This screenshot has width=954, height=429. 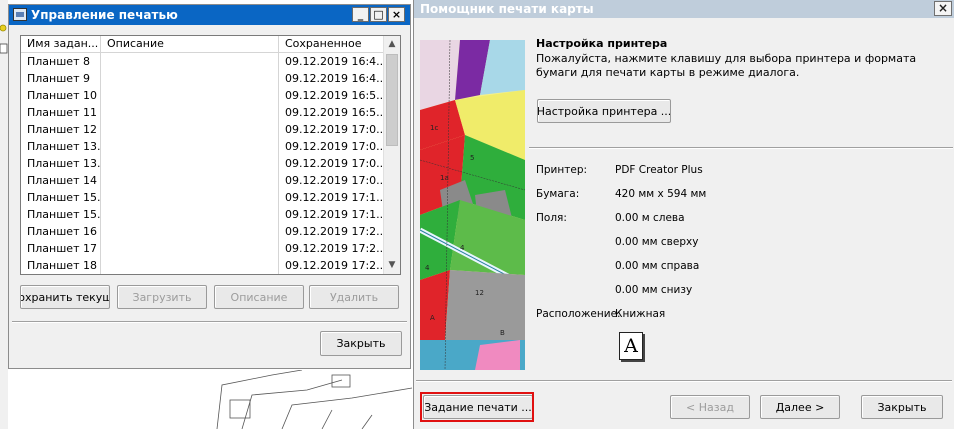 What do you see at coordinates (61, 78) in the screenshot?
I see `cell-name: Планшет 9` at bounding box center [61, 78].